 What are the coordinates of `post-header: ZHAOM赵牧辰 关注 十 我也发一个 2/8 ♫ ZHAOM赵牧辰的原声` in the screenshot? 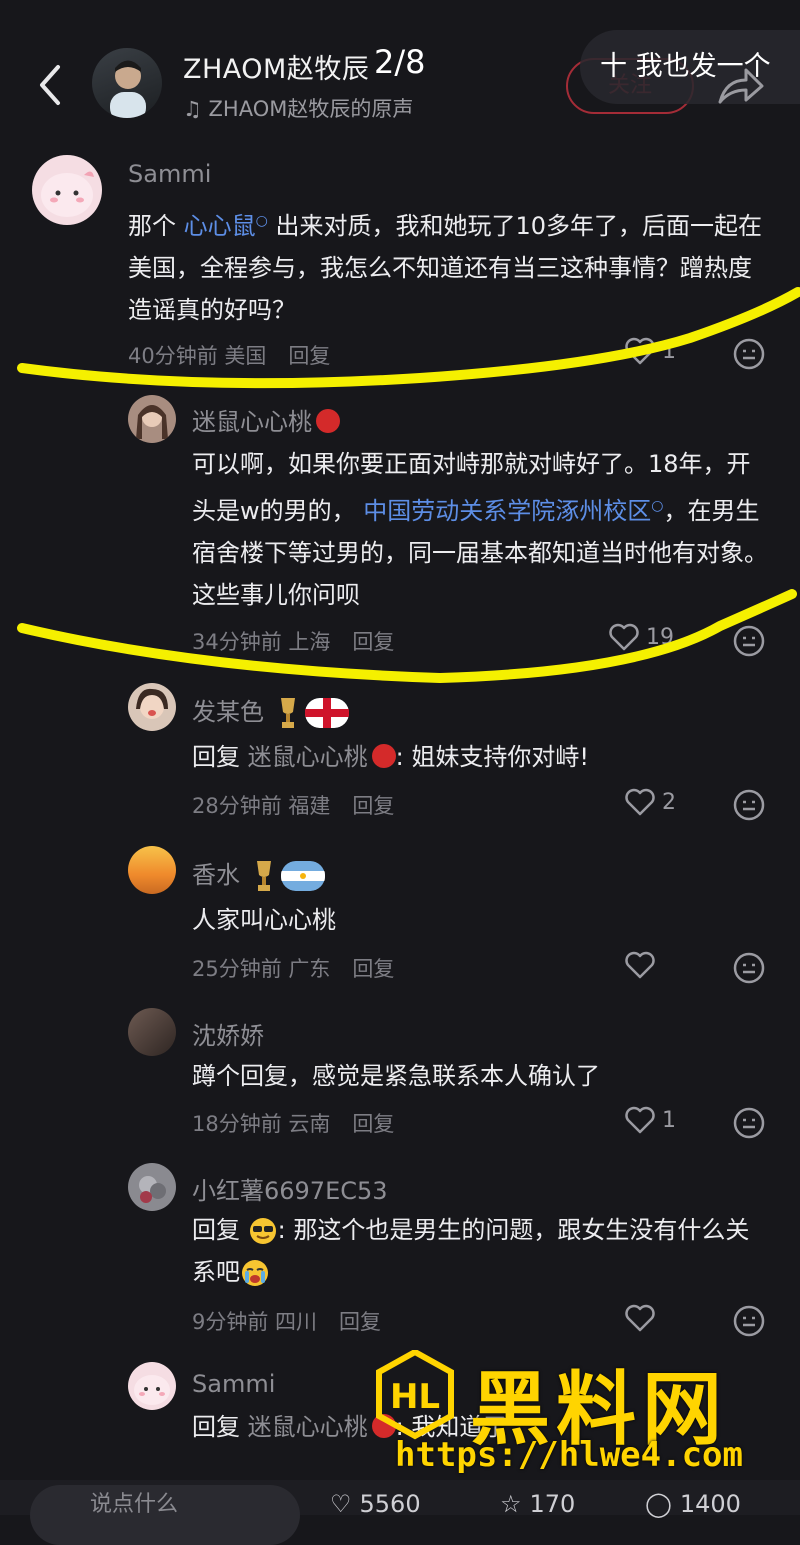 It's located at (400, 70).